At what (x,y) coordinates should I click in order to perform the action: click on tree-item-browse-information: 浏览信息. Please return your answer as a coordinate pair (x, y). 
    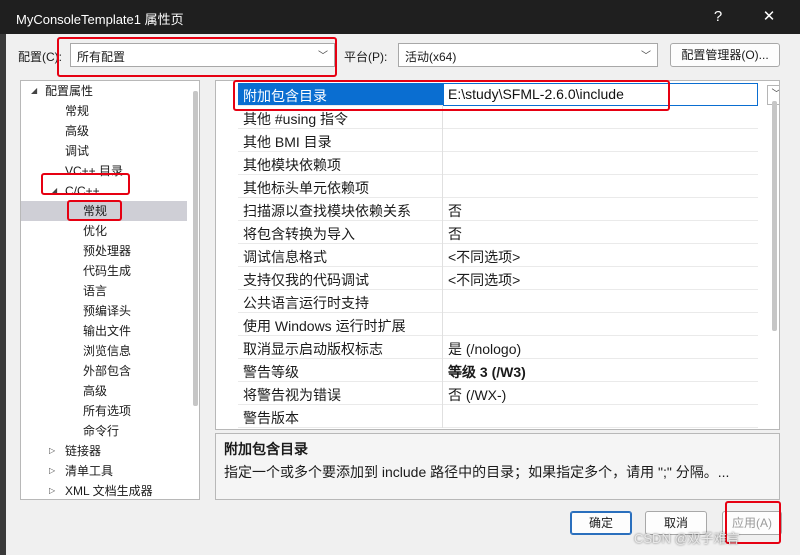
    Looking at the image, I should click on (104, 351).